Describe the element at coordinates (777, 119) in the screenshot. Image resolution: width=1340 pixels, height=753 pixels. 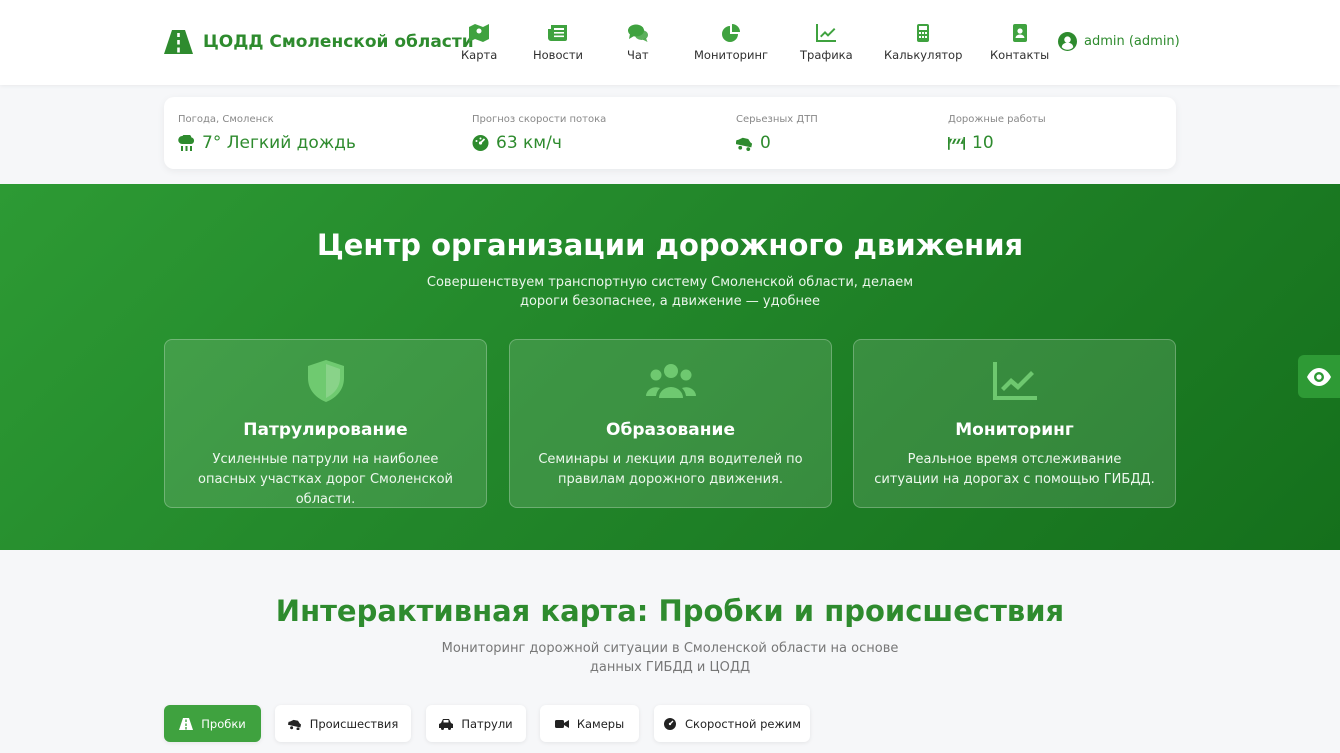
I see `info-caption: Серьезных ДТП` at that location.